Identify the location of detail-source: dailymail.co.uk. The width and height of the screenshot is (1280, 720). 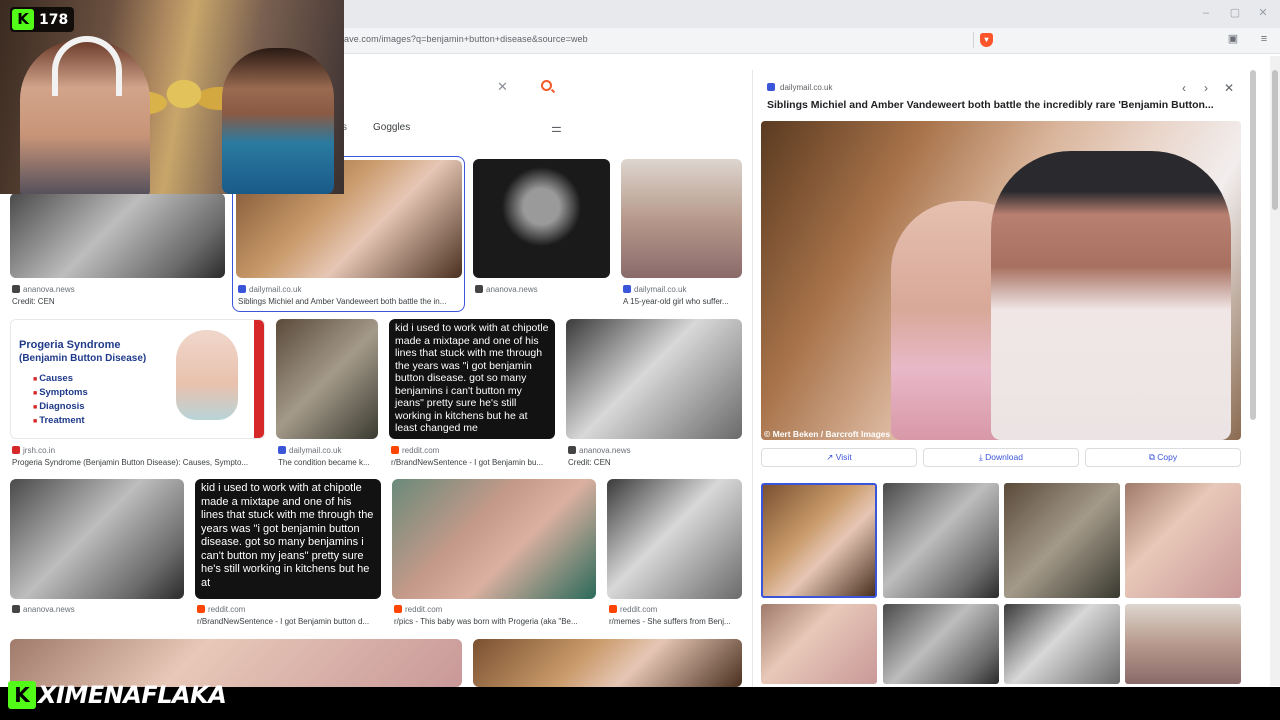
(799, 87).